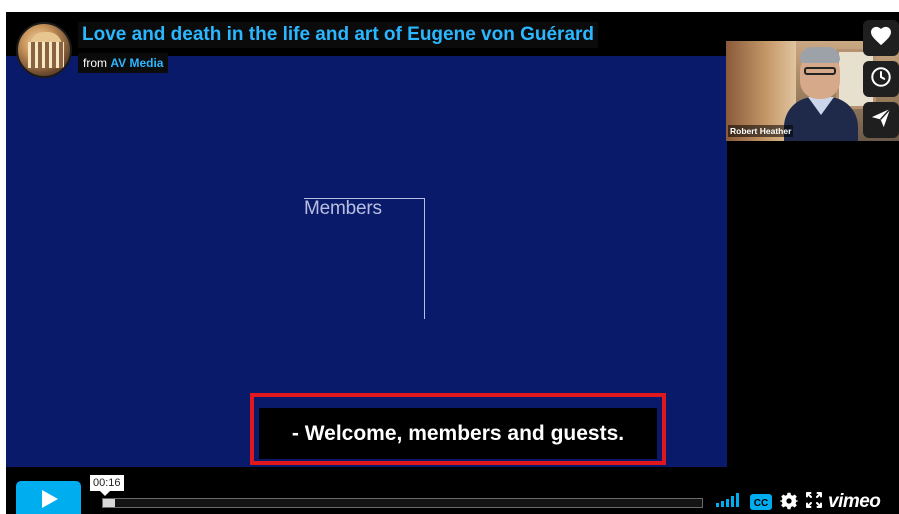 The height and width of the screenshot is (514, 899). I want to click on svg-text: CC, so click(761, 503).